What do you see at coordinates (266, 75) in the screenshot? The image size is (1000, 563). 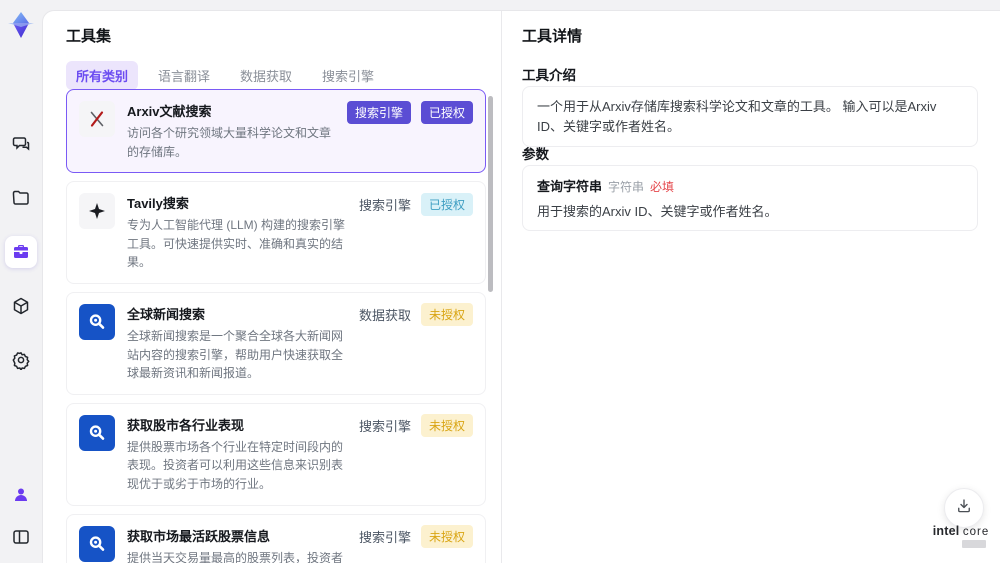 I see `category-tab: 数据获取` at bounding box center [266, 75].